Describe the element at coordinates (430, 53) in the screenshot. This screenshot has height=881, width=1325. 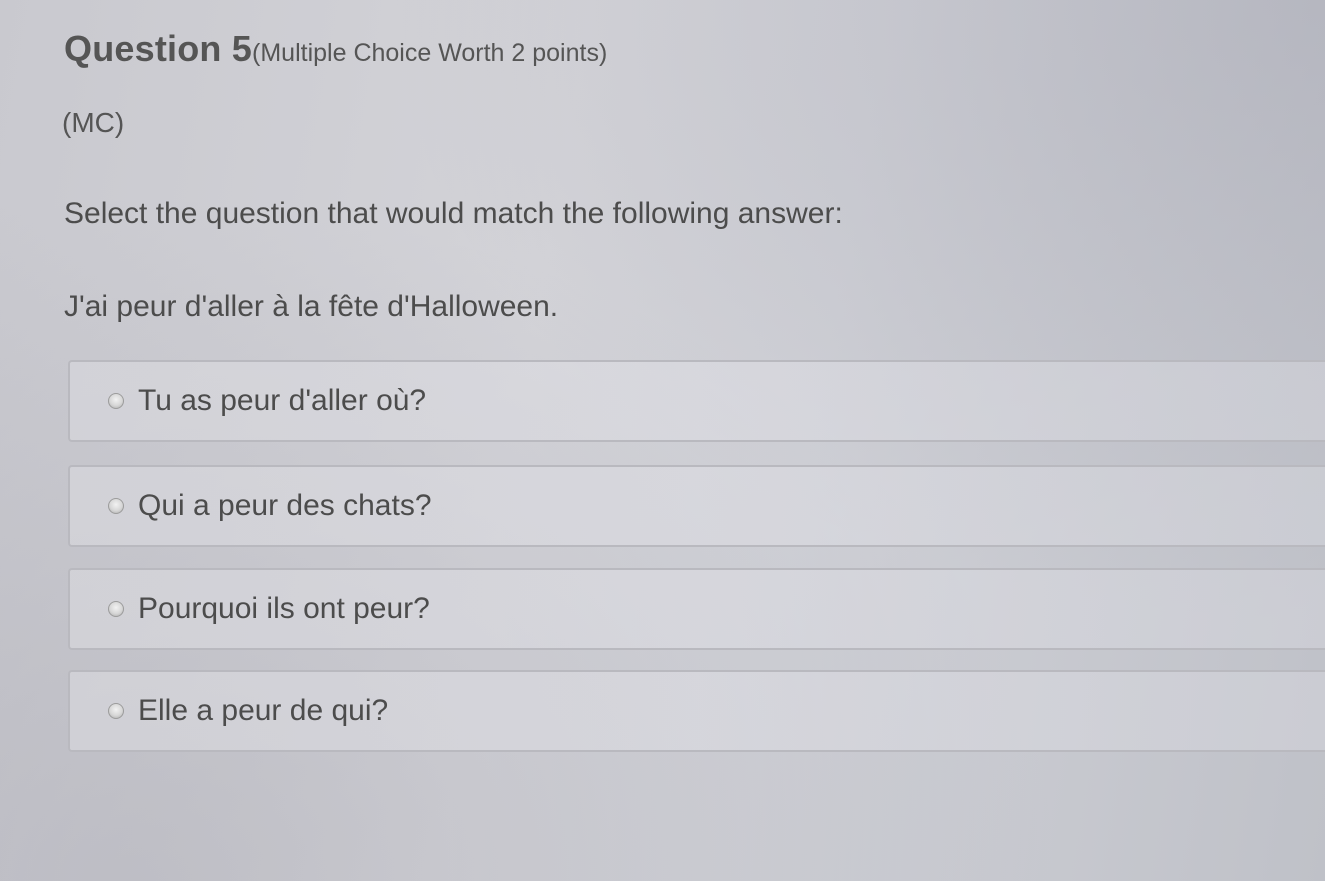
I see `question-meta: (Multiple Choice Worth 2 points)` at that location.